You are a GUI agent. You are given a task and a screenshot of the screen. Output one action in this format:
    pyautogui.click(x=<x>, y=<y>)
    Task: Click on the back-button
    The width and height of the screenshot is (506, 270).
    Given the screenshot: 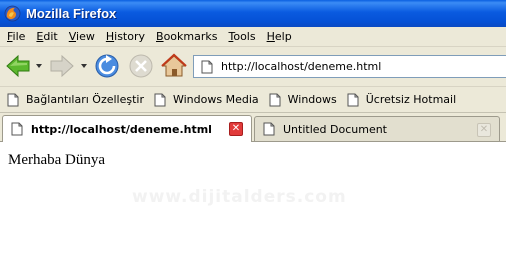 What is the action you would take?
    pyautogui.click(x=18, y=66)
    